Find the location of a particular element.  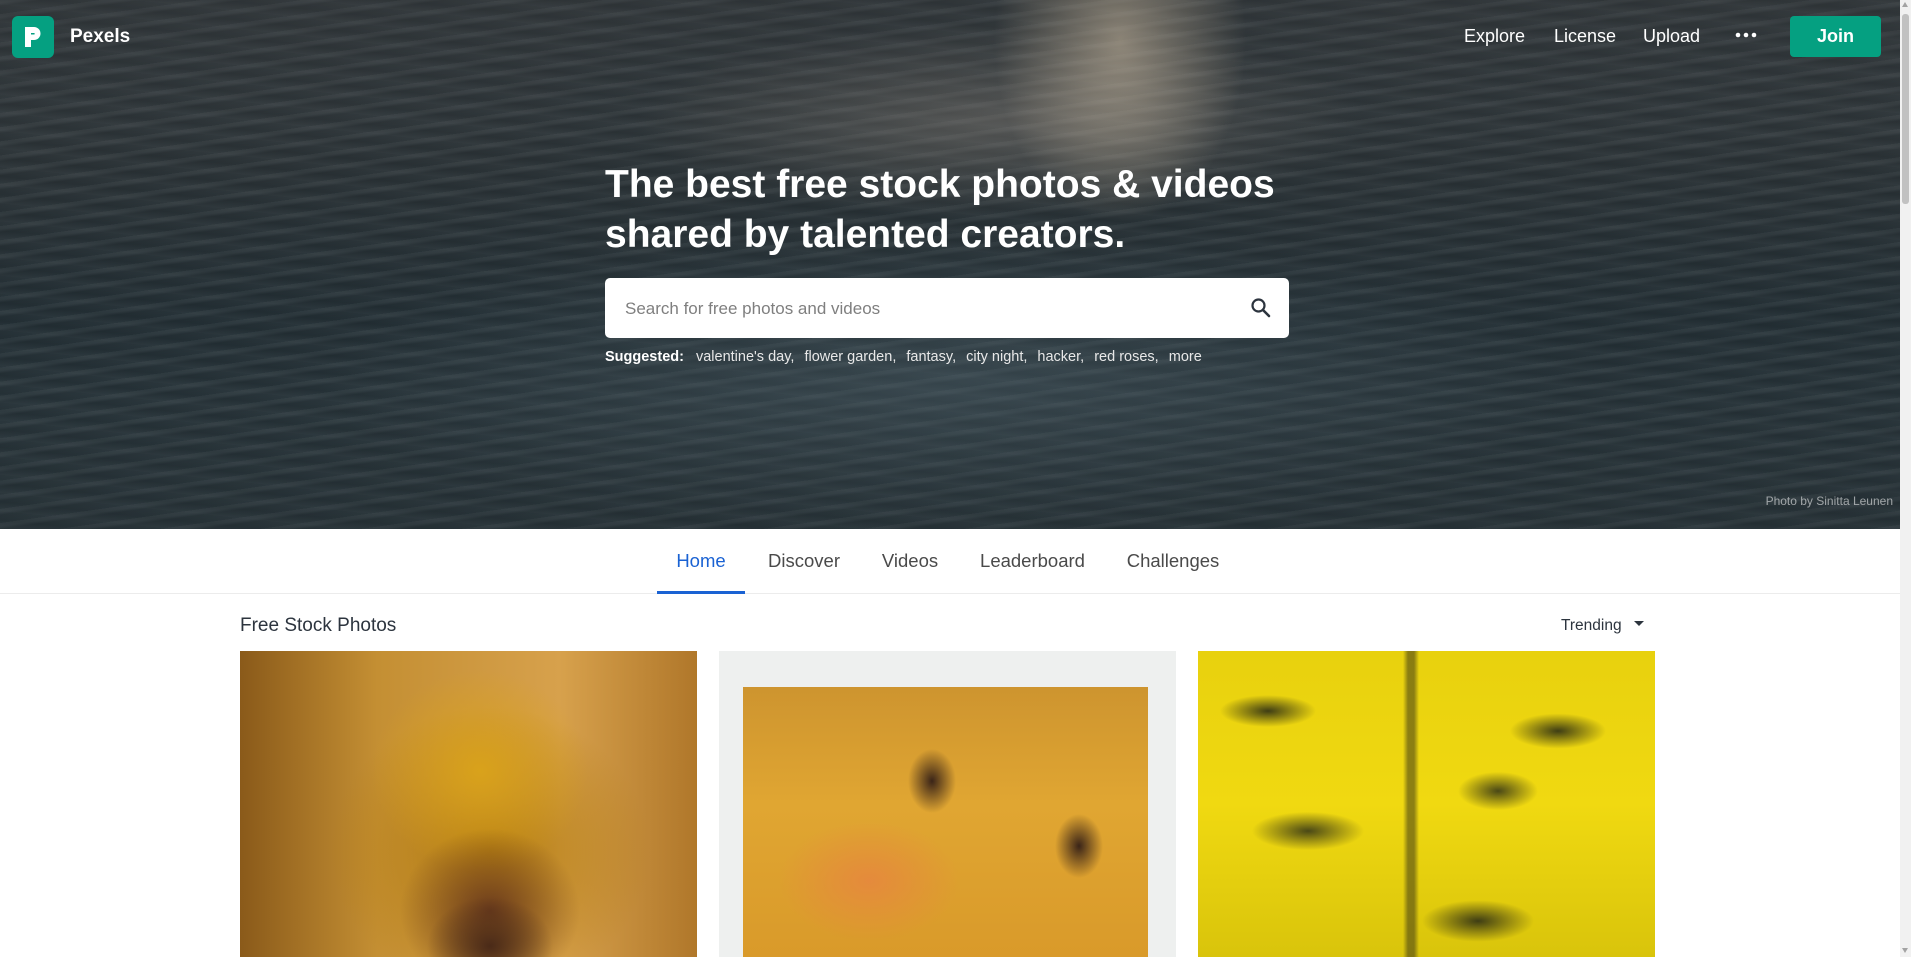

ellipsis-icon is located at coordinates (1746, 37).